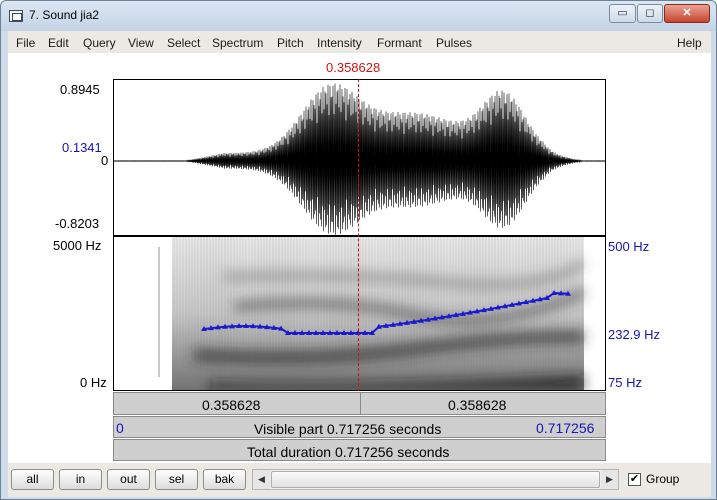 This screenshot has width=717, height=500. What do you see at coordinates (348, 429) in the screenshot?
I see `visible-part-label: Visible part 0.717256 seconds` at bounding box center [348, 429].